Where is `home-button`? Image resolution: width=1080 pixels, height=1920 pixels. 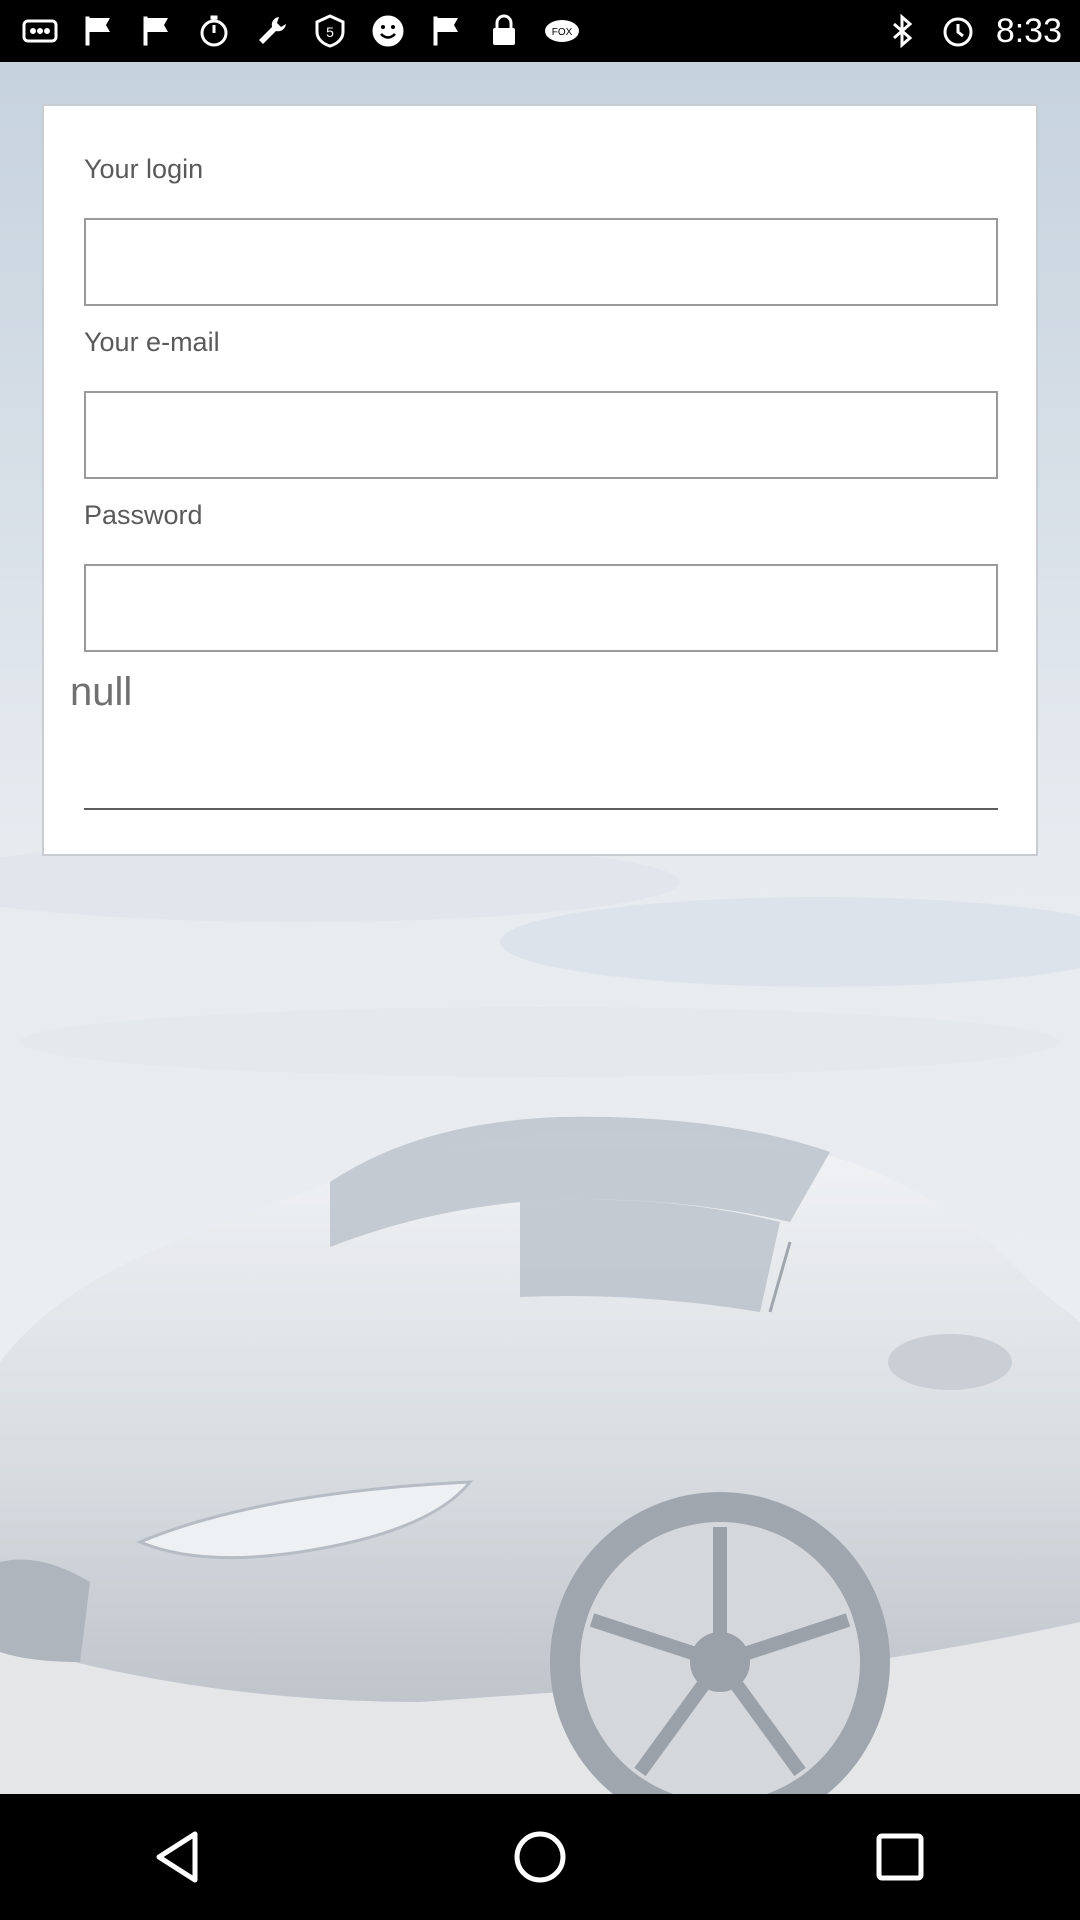 home-button is located at coordinates (540, 1857).